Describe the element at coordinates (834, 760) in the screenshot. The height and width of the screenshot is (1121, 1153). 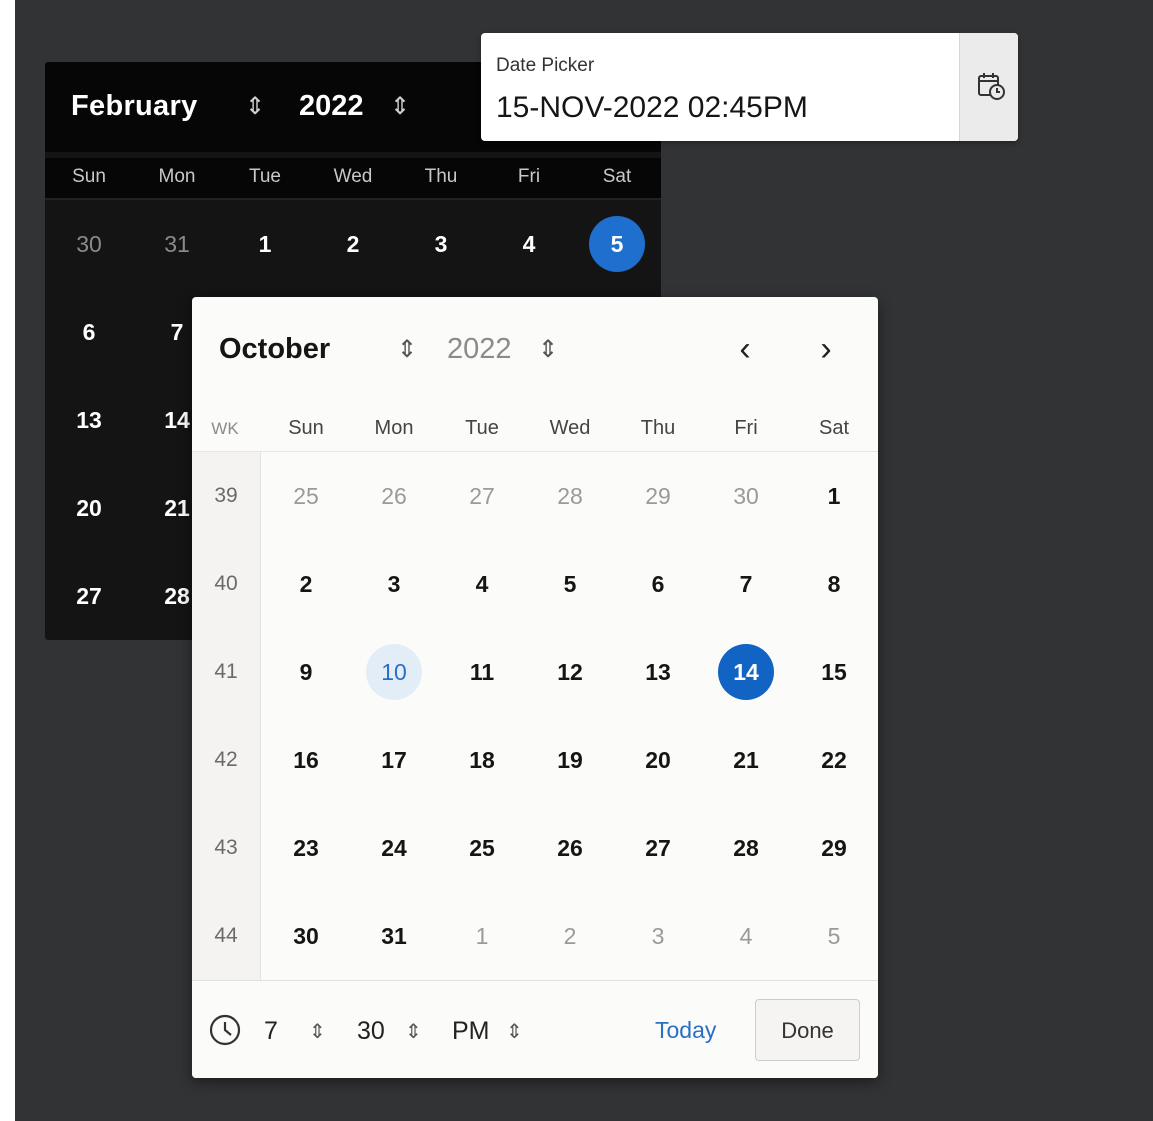
I see `calendar-day: 22` at that location.